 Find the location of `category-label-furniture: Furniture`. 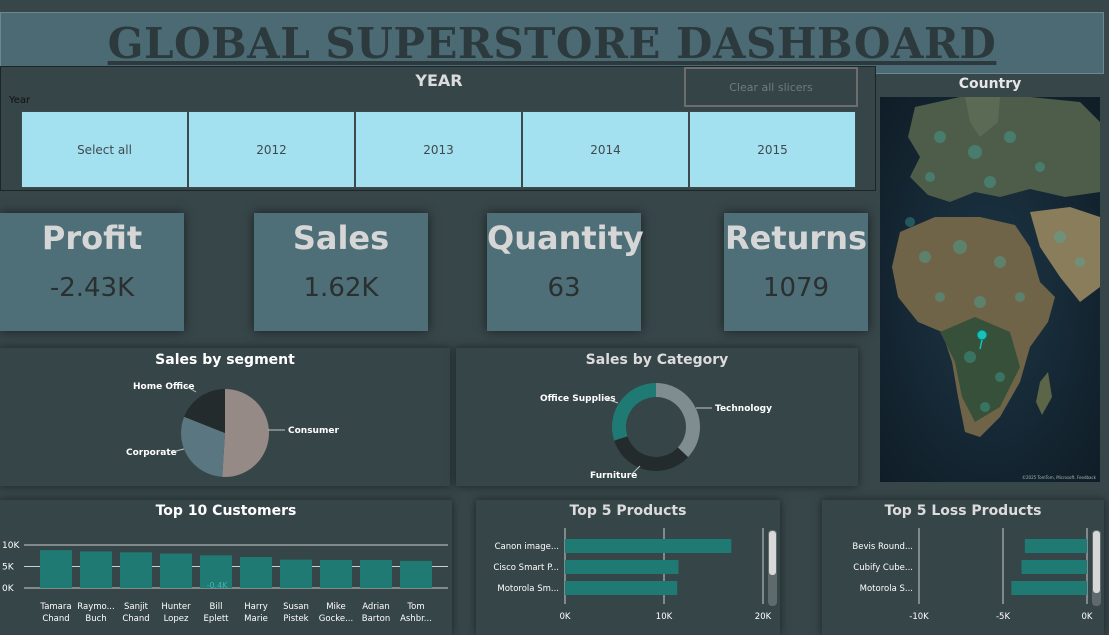

category-label-furniture: Furniture is located at coordinates (613, 476).